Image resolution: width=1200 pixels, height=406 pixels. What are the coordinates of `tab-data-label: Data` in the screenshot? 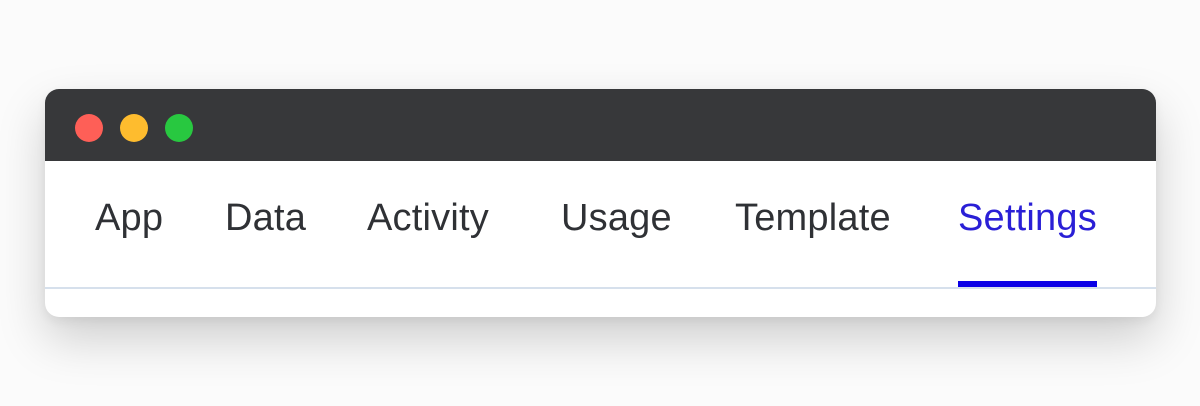 It's located at (266, 218).